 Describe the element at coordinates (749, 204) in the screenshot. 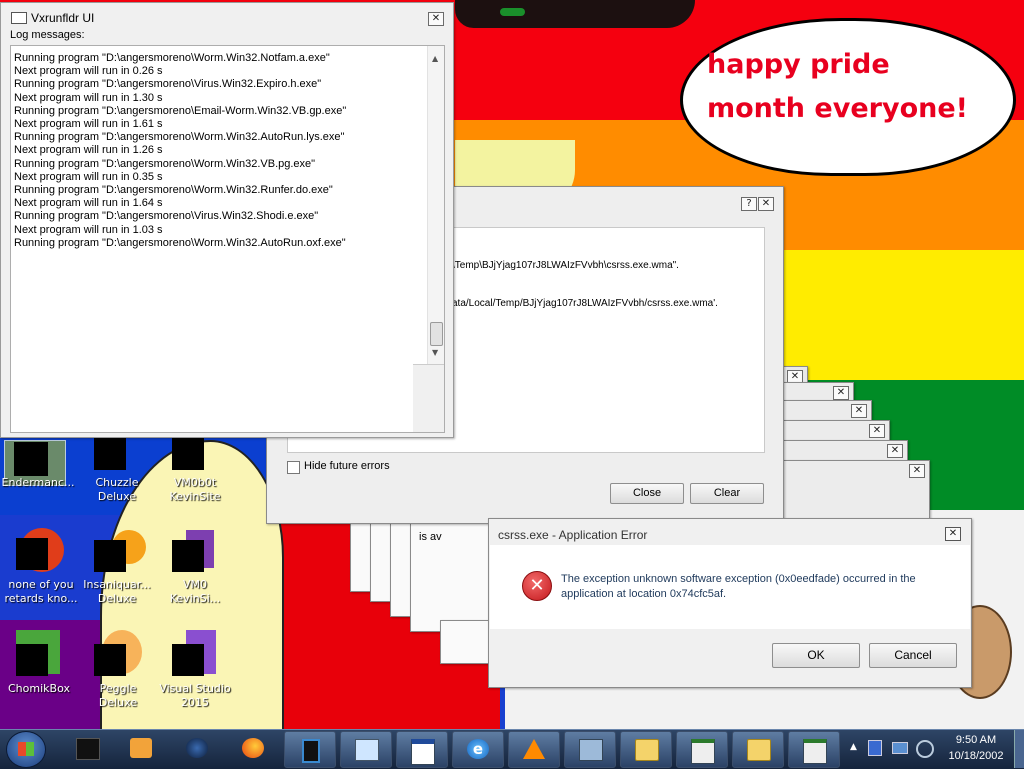

I see `help-icon: ?` at that location.